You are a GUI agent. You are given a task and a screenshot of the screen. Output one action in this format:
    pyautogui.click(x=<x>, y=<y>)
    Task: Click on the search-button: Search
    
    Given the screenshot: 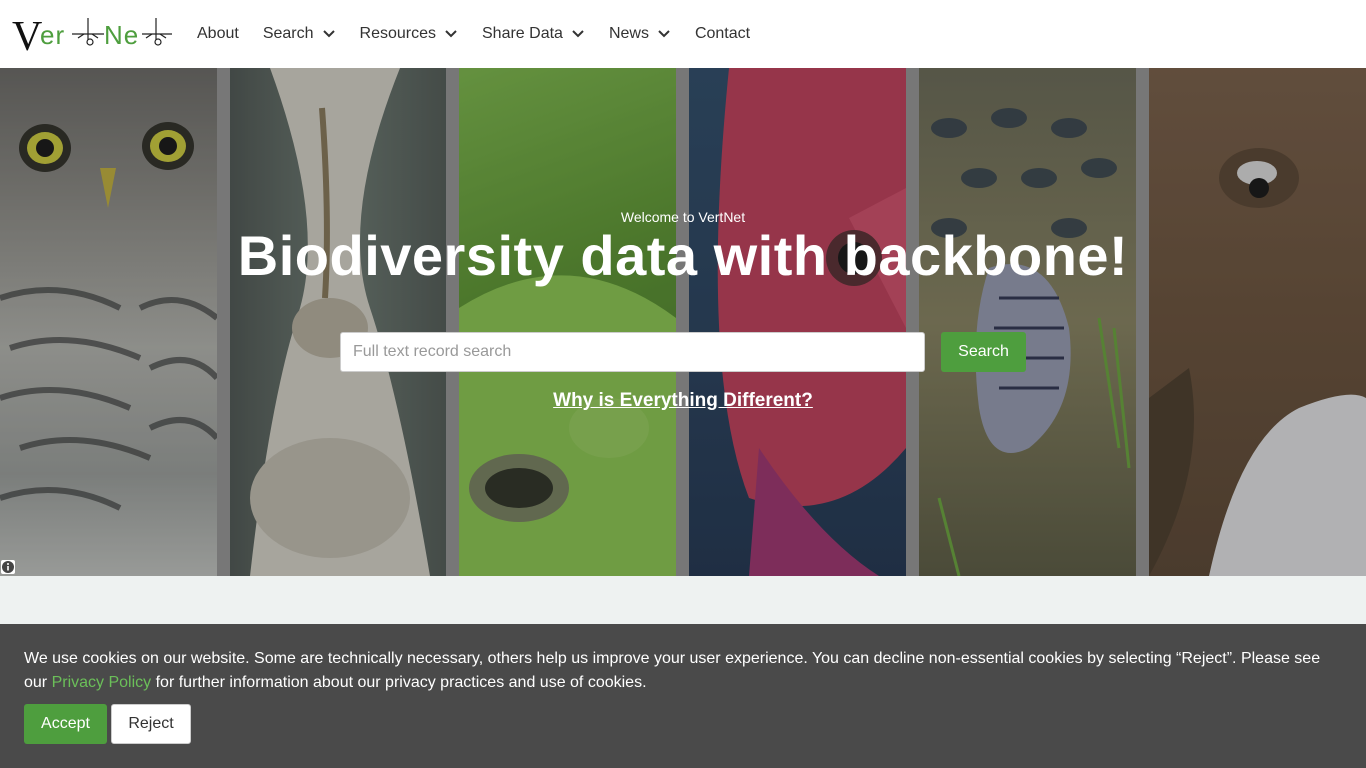 What is the action you would take?
    pyautogui.click(x=983, y=352)
    